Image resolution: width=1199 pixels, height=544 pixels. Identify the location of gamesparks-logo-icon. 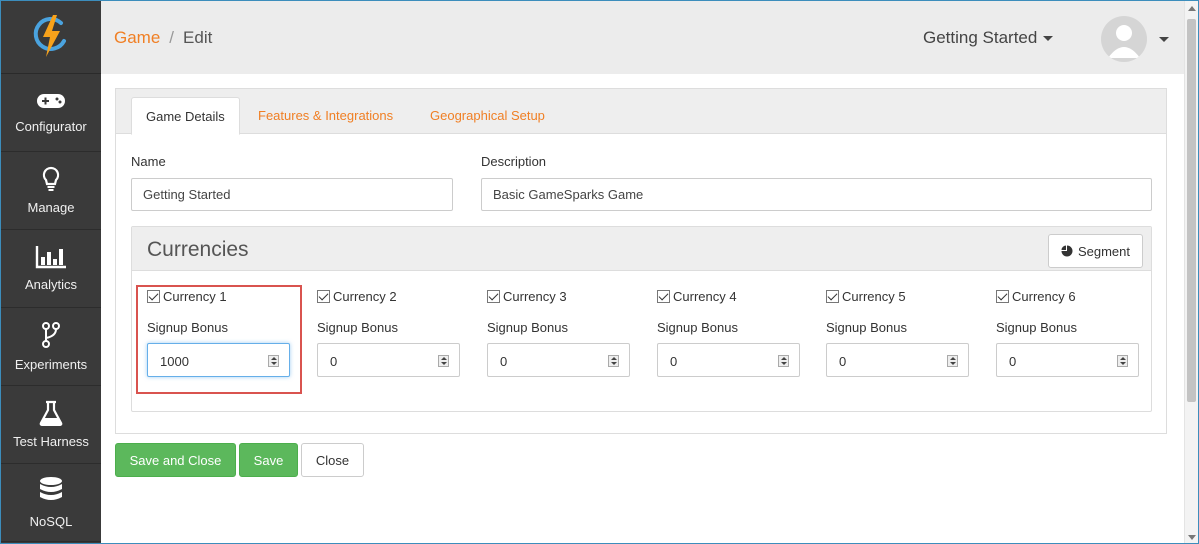
(49, 36).